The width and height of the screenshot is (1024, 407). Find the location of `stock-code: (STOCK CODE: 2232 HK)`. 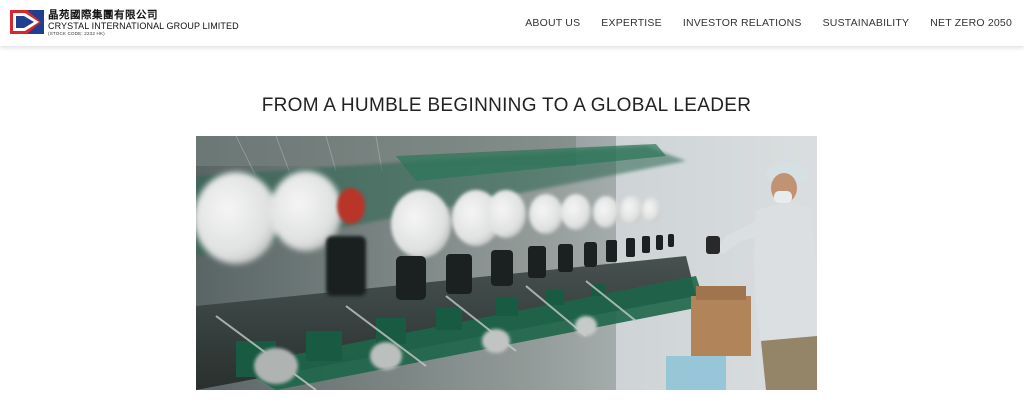

stock-code: (STOCK CODE: 2232 HK) is located at coordinates (76, 33).